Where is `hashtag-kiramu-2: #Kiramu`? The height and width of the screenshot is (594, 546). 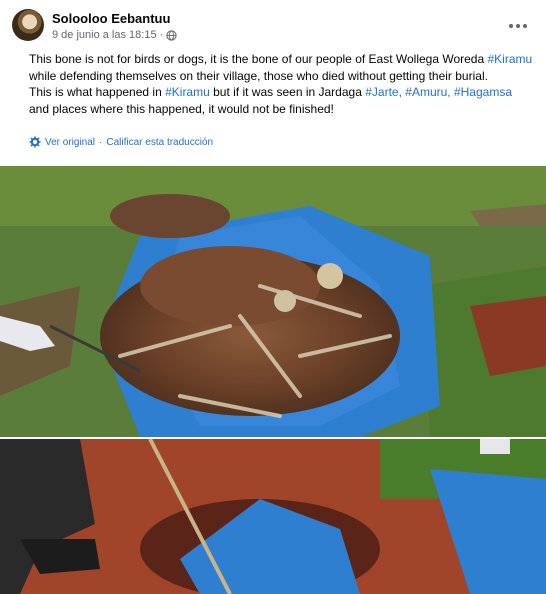 hashtag-kiramu-2: #Kiramu is located at coordinates (187, 92).